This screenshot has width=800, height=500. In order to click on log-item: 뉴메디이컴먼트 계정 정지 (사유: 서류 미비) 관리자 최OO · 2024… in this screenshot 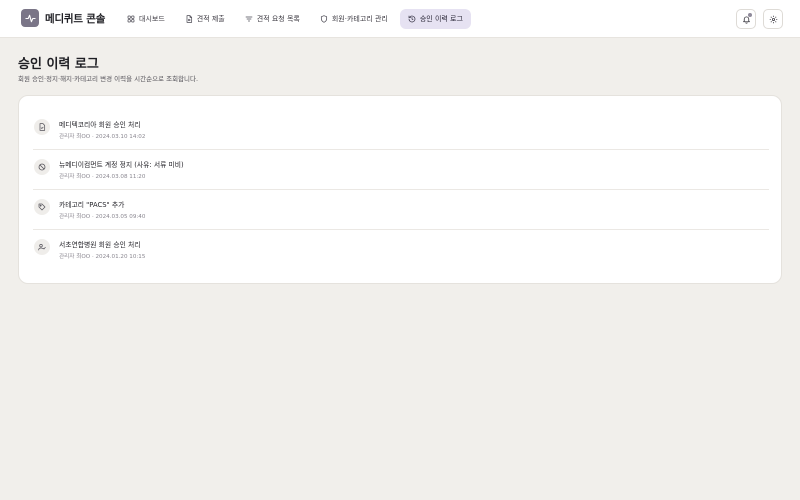, I will do `click(401, 170)`.